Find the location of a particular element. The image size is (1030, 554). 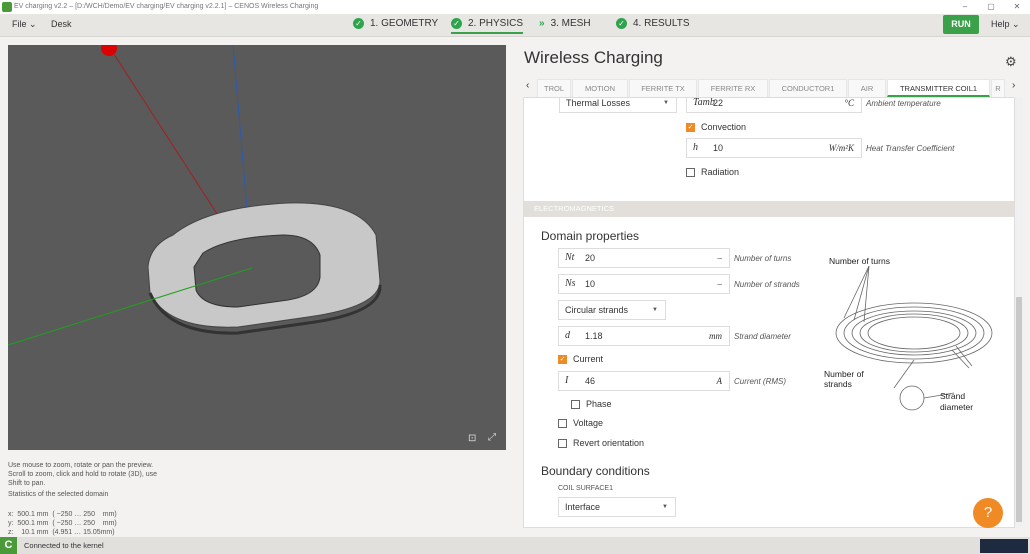

menu-file: File ⌄ is located at coordinates (24, 24).